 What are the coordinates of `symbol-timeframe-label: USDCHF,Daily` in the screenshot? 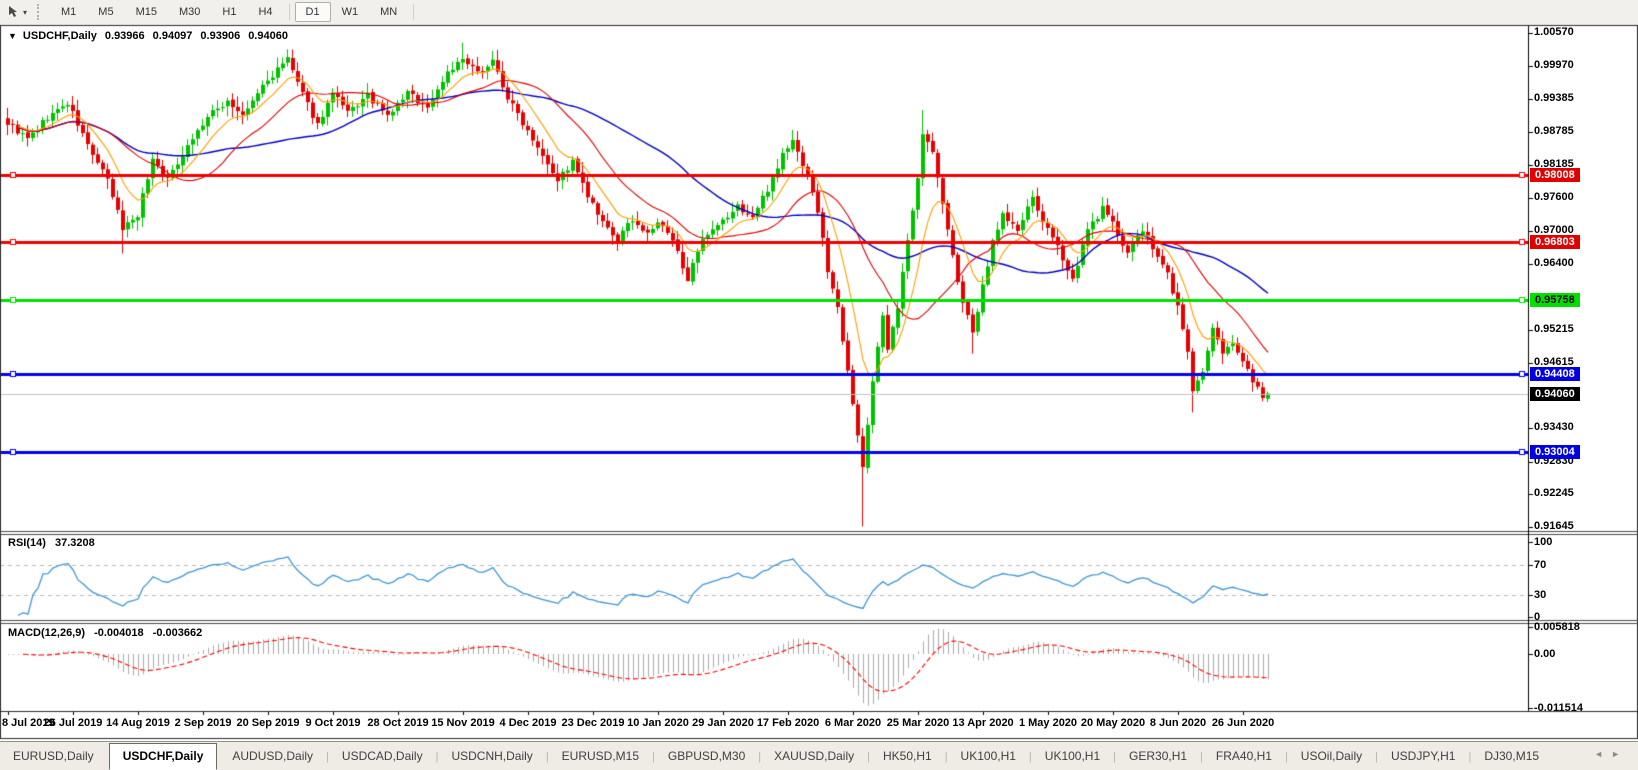 It's located at (59, 36).